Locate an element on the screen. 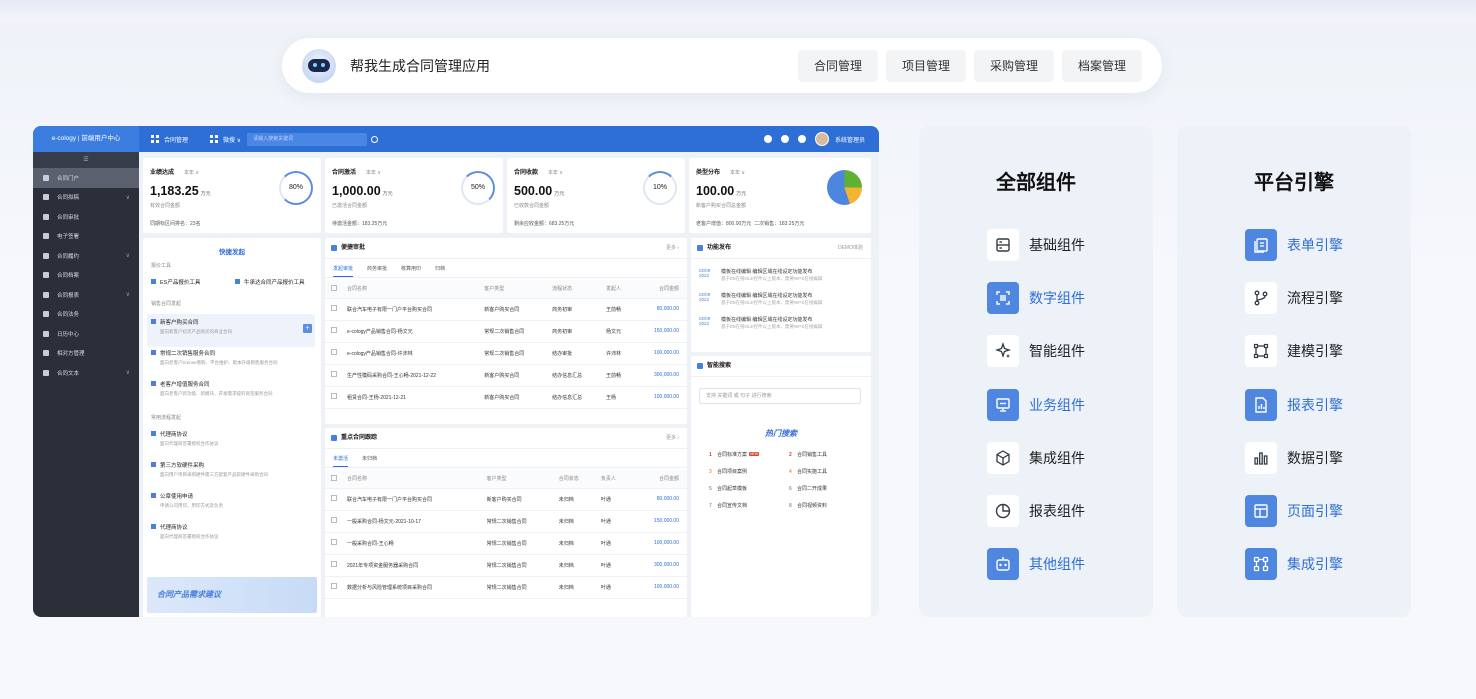  hot-search-item: 1 合同标准方案 NEW is located at coordinates (734, 454).